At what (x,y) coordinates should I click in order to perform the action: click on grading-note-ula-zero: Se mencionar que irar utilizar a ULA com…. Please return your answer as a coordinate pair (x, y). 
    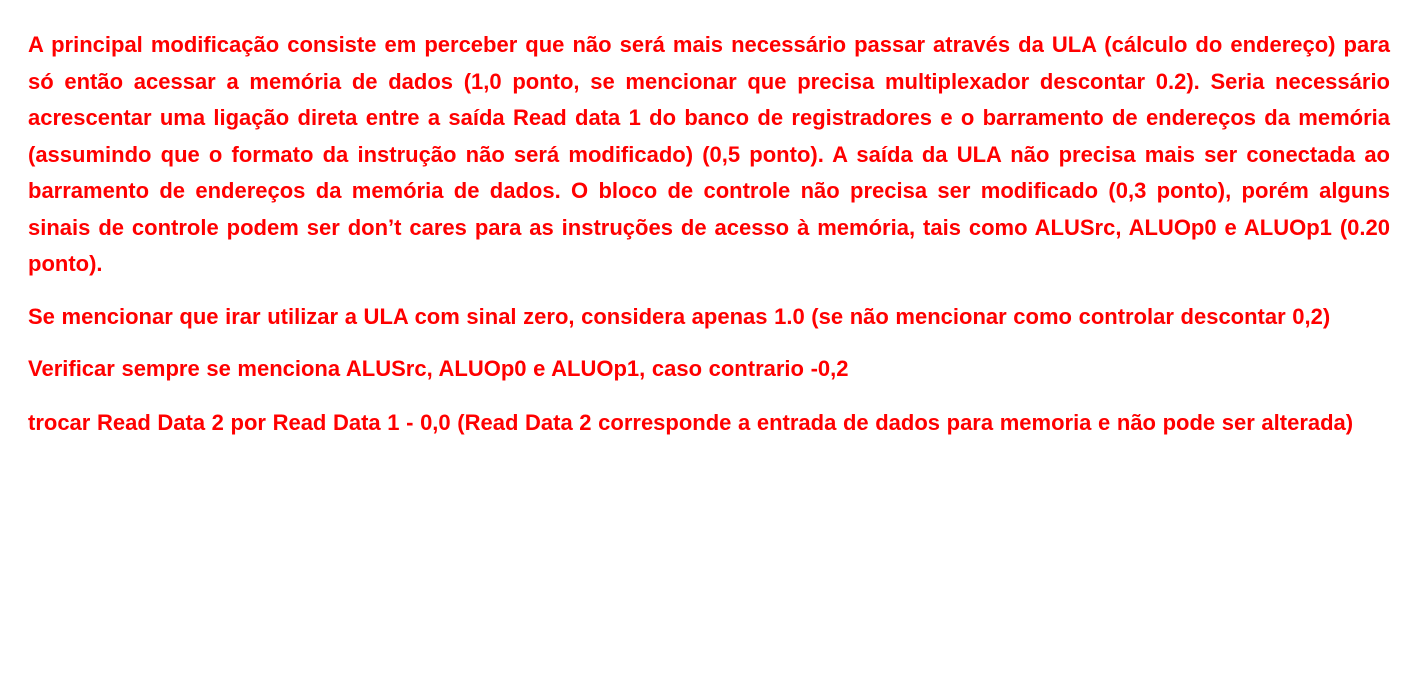
    Looking at the image, I should click on (679, 316).